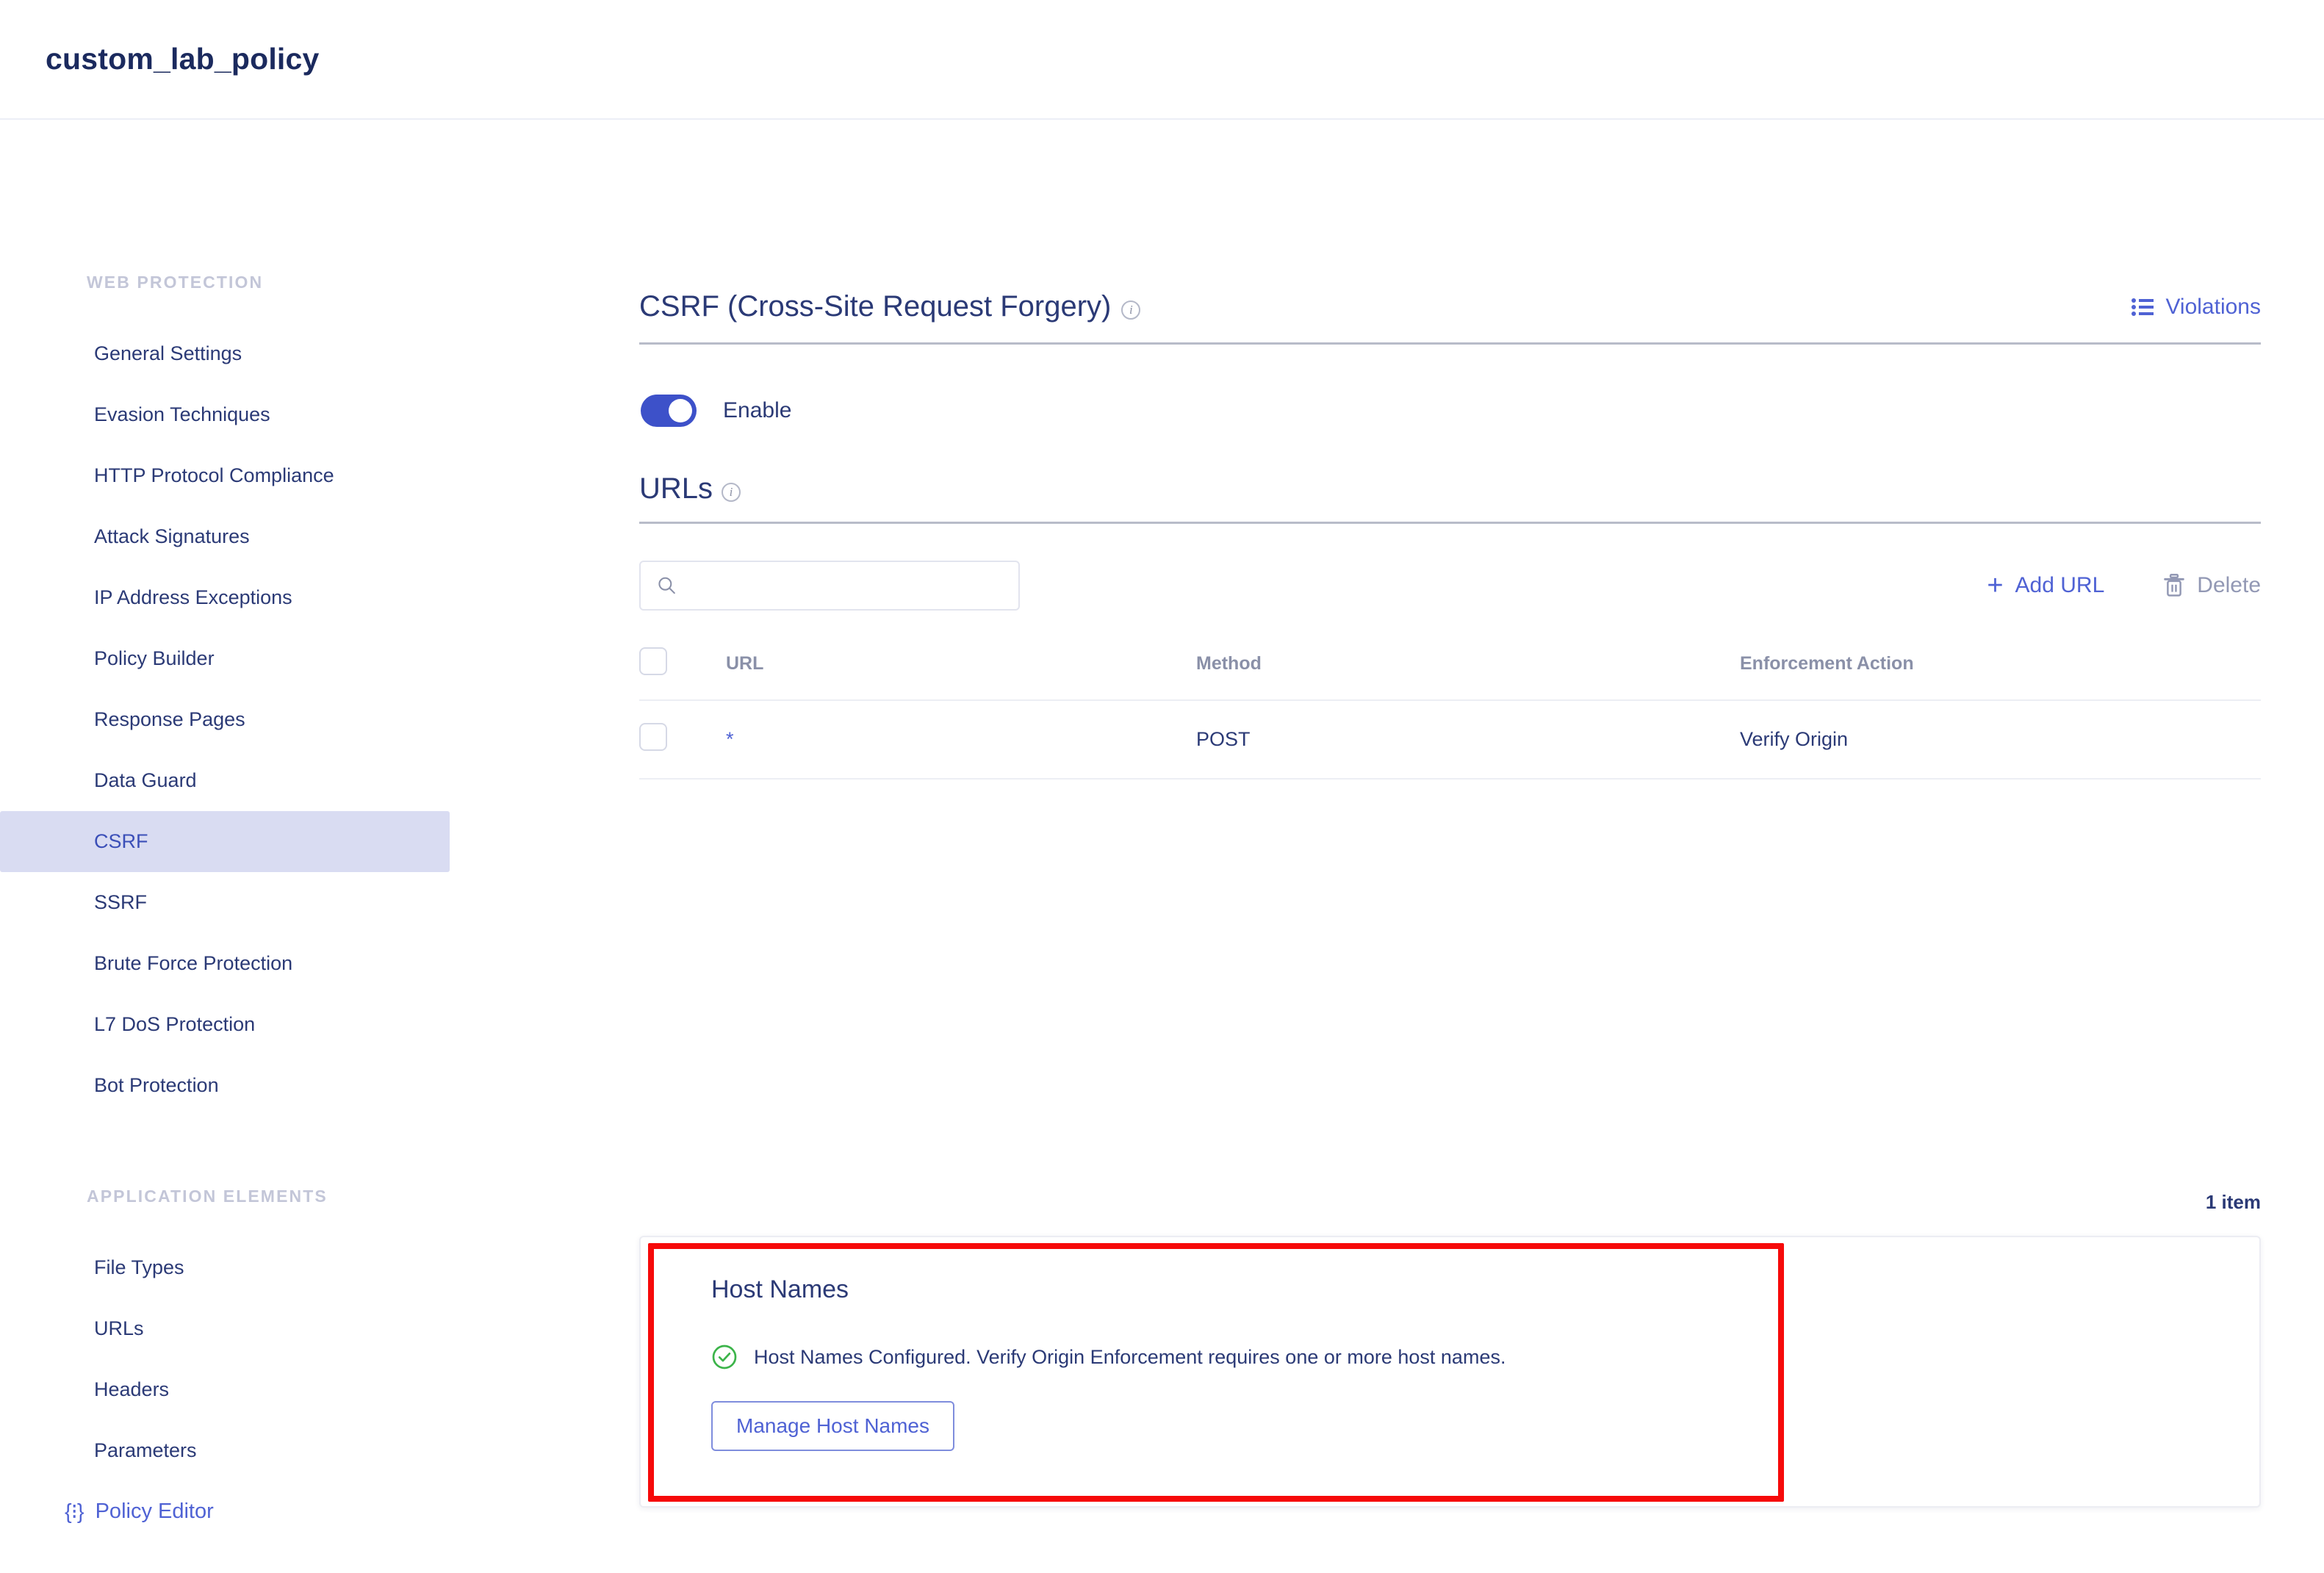 The height and width of the screenshot is (1573, 2324). Describe the element at coordinates (682, 669) in the screenshot. I see `select-all-cell` at that location.